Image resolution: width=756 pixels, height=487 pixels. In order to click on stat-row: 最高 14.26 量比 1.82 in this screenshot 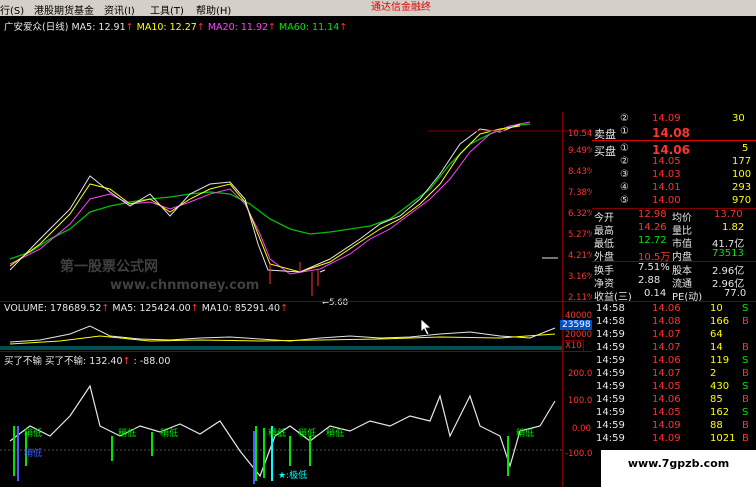, I will do `click(669, 229)`.